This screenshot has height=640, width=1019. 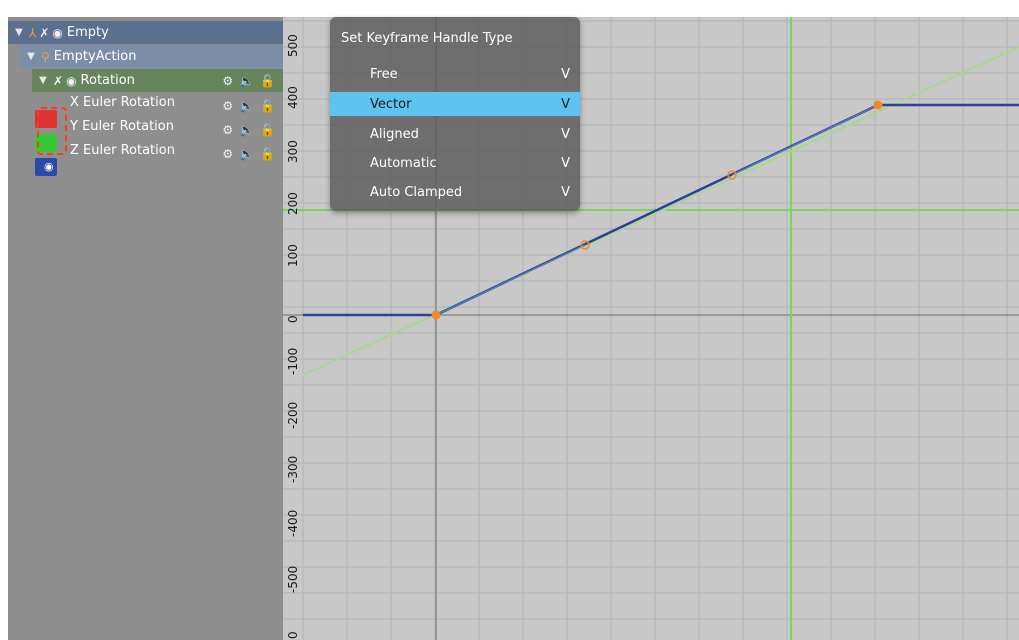 What do you see at coordinates (293, 151) in the screenshot?
I see `y-tick-label: 300` at bounding box center [293, 151].